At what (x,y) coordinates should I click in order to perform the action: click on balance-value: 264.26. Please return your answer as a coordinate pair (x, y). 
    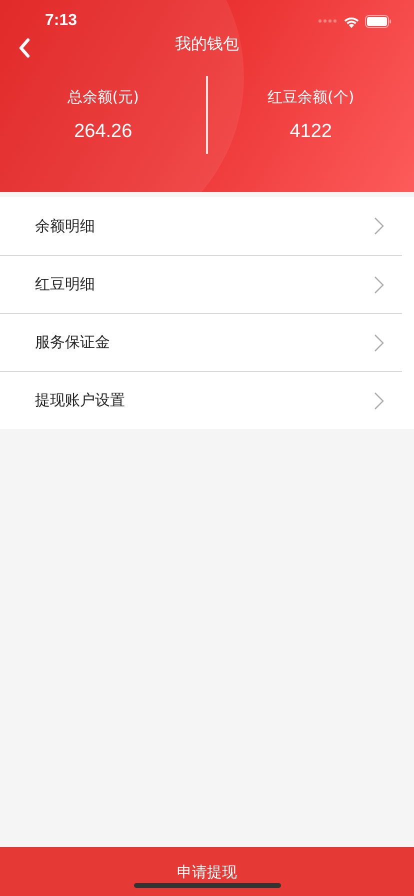
    Looking at the image, I should click on (103, 131).